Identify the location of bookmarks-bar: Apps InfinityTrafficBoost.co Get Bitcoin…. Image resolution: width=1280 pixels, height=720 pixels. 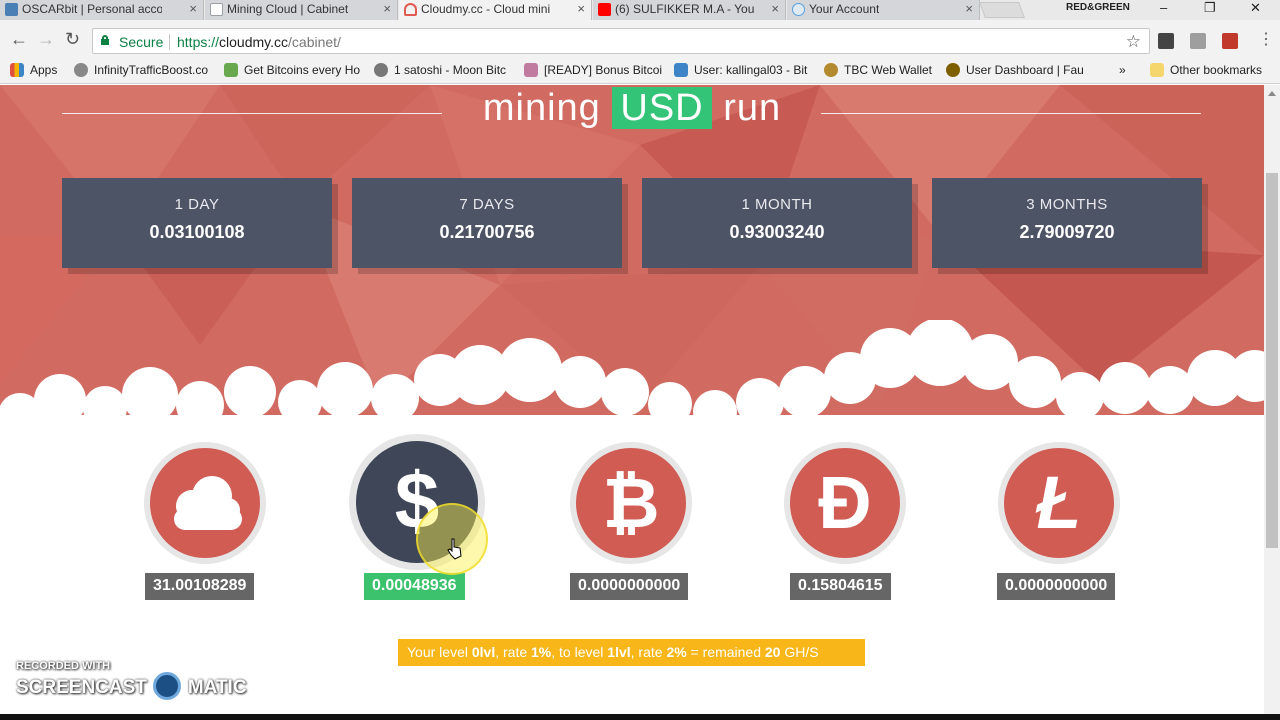
(640, 71).